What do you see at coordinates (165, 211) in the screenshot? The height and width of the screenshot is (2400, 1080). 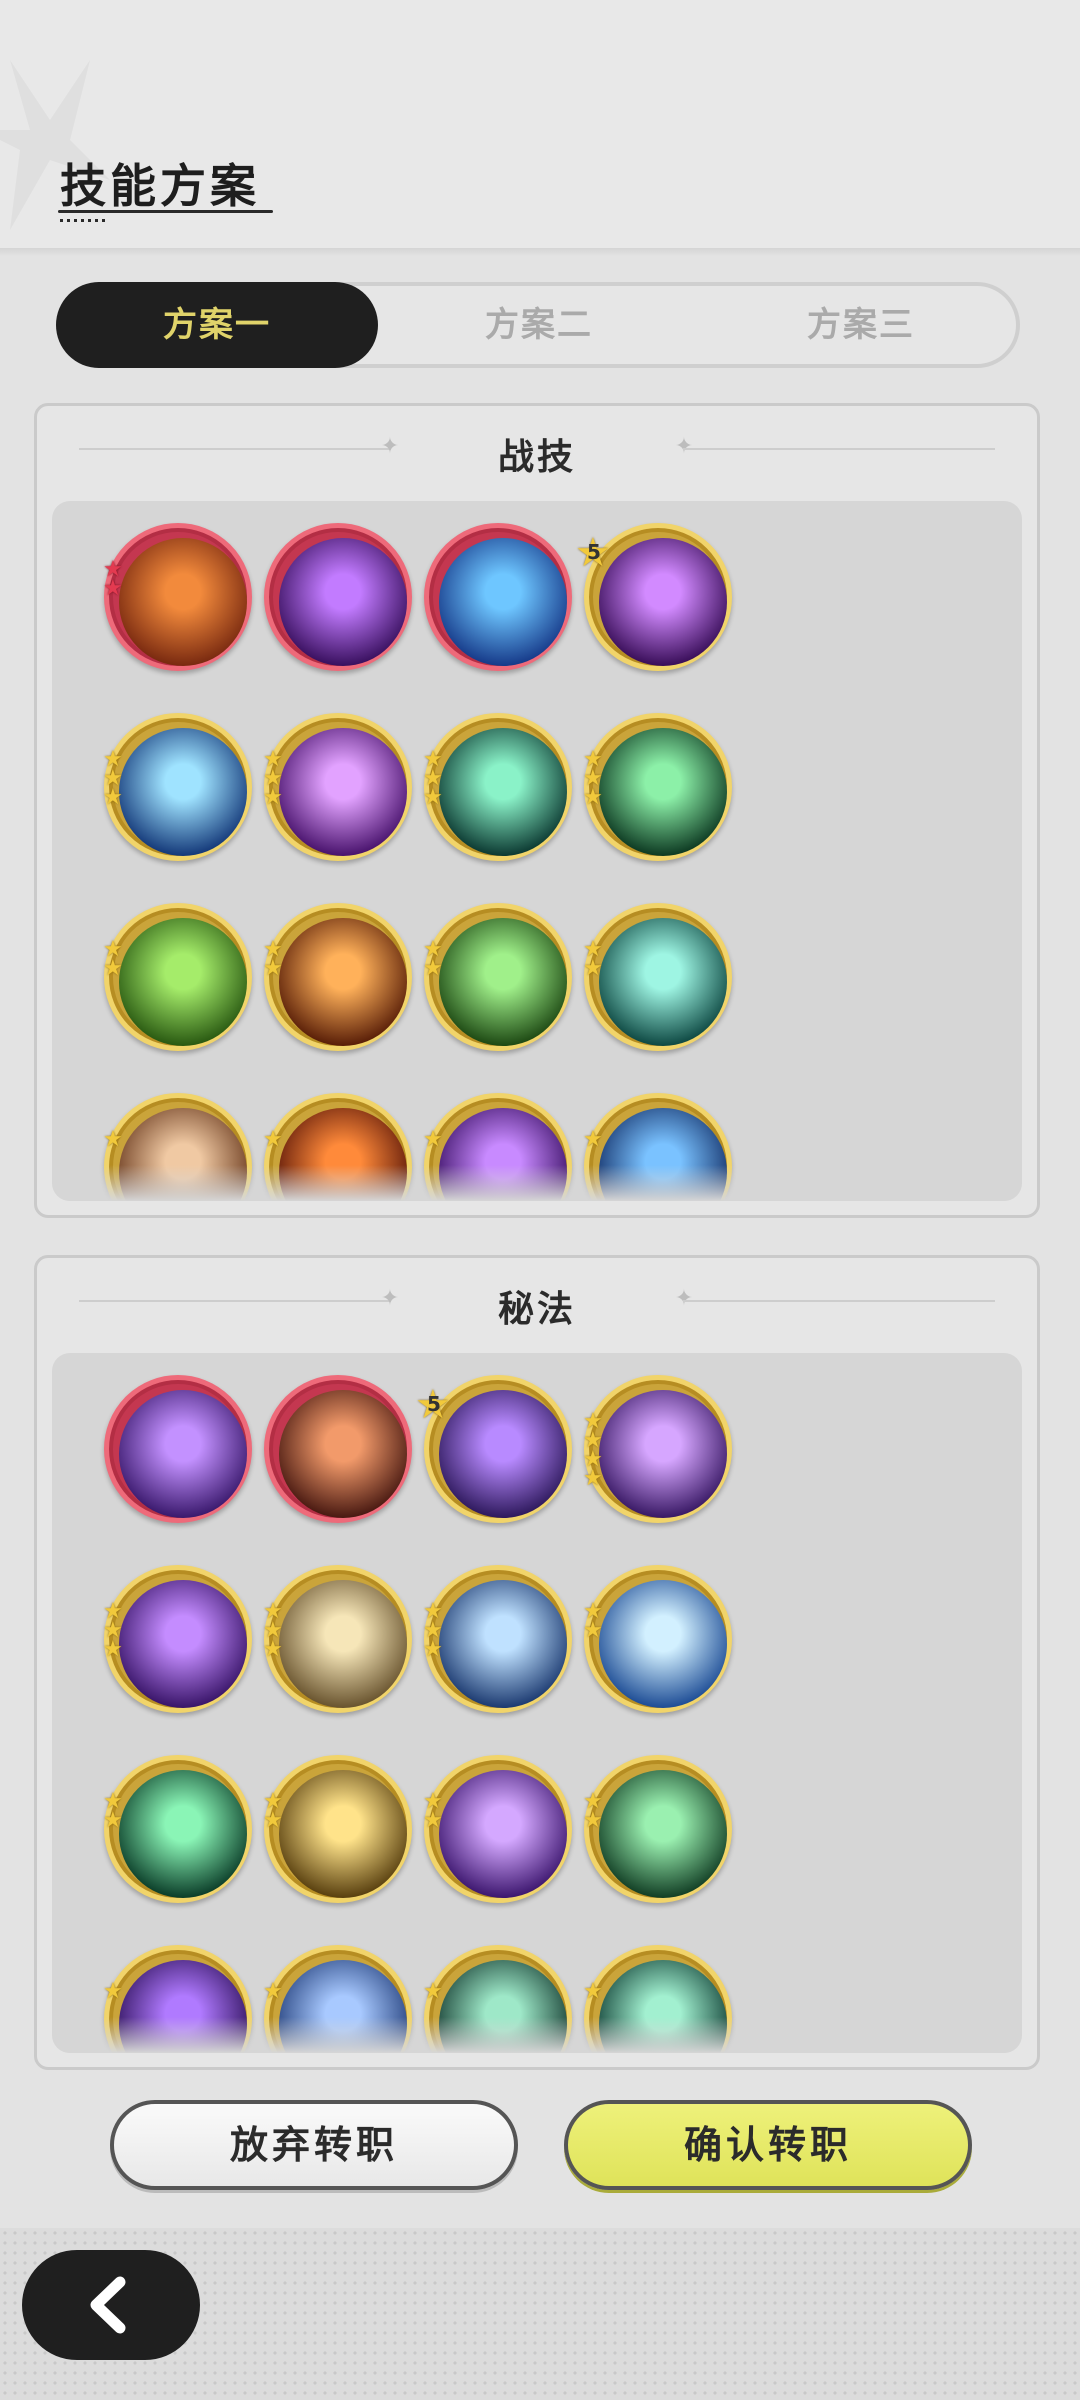 I see `title-underline` at bounding box center [165, 211].